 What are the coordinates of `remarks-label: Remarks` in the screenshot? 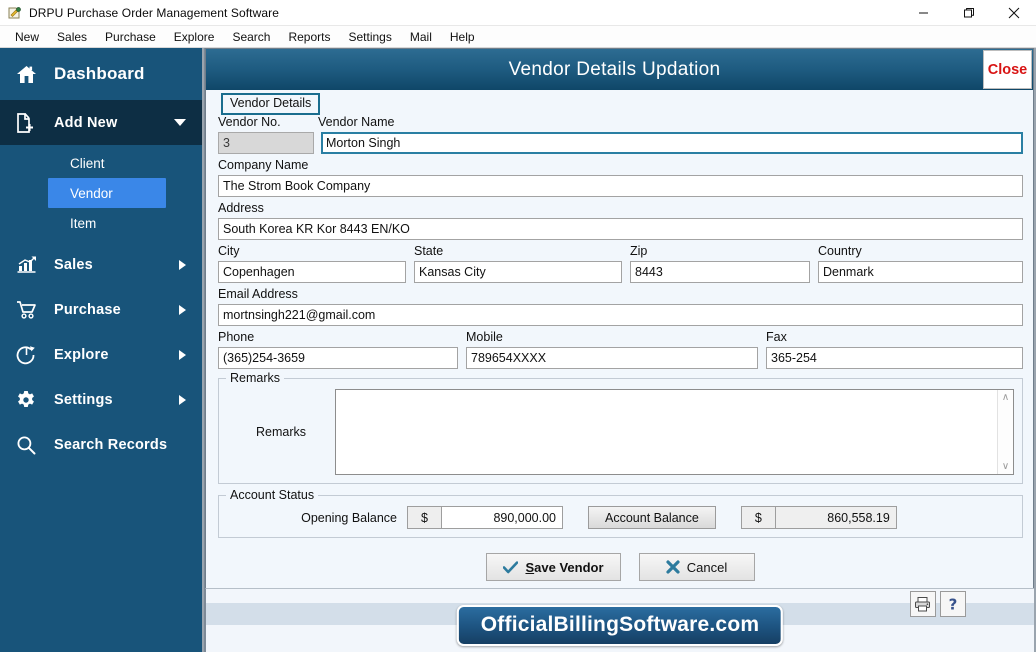 It's located at (280, 432).